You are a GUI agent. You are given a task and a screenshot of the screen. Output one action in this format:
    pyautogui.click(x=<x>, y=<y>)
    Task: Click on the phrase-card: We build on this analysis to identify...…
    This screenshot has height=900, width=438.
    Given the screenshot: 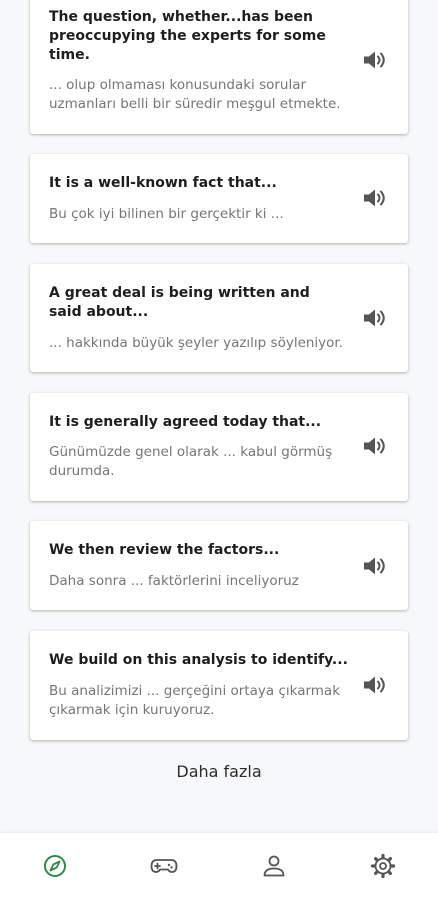 What is the action you would take?
    pyautogui.click(x=219, y=685)
    